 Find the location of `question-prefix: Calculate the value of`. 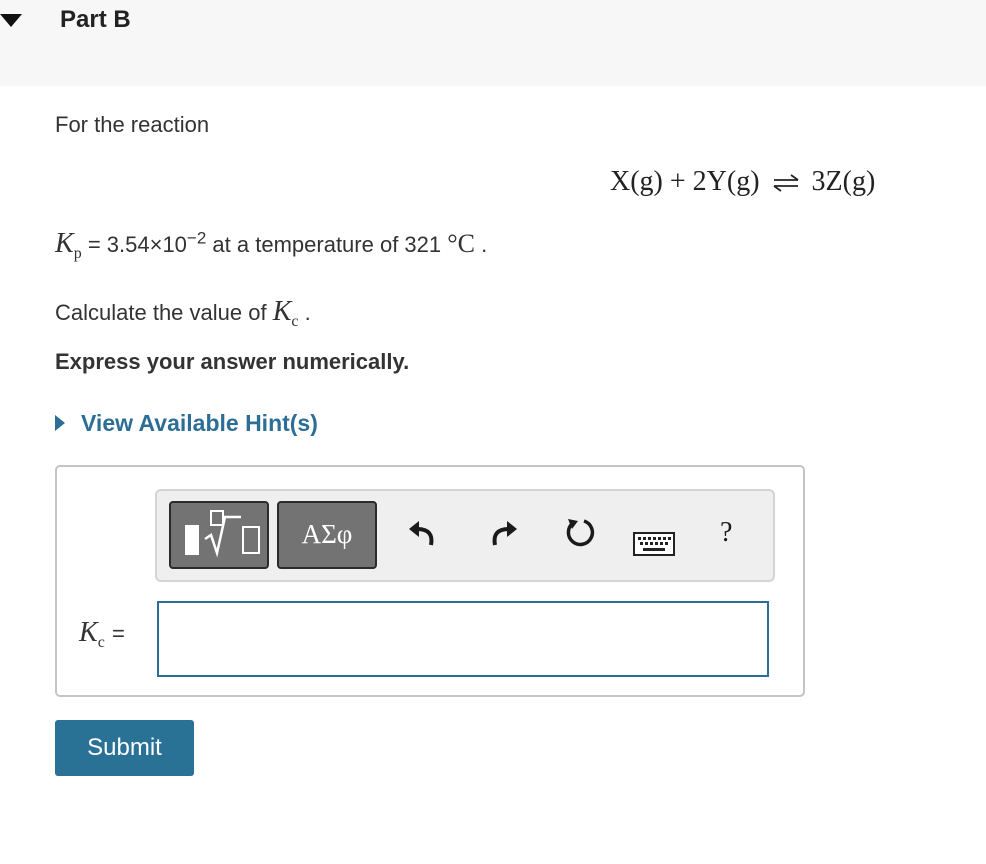

question-prefix: Calculate the value of is located at coordinates (164, 312).